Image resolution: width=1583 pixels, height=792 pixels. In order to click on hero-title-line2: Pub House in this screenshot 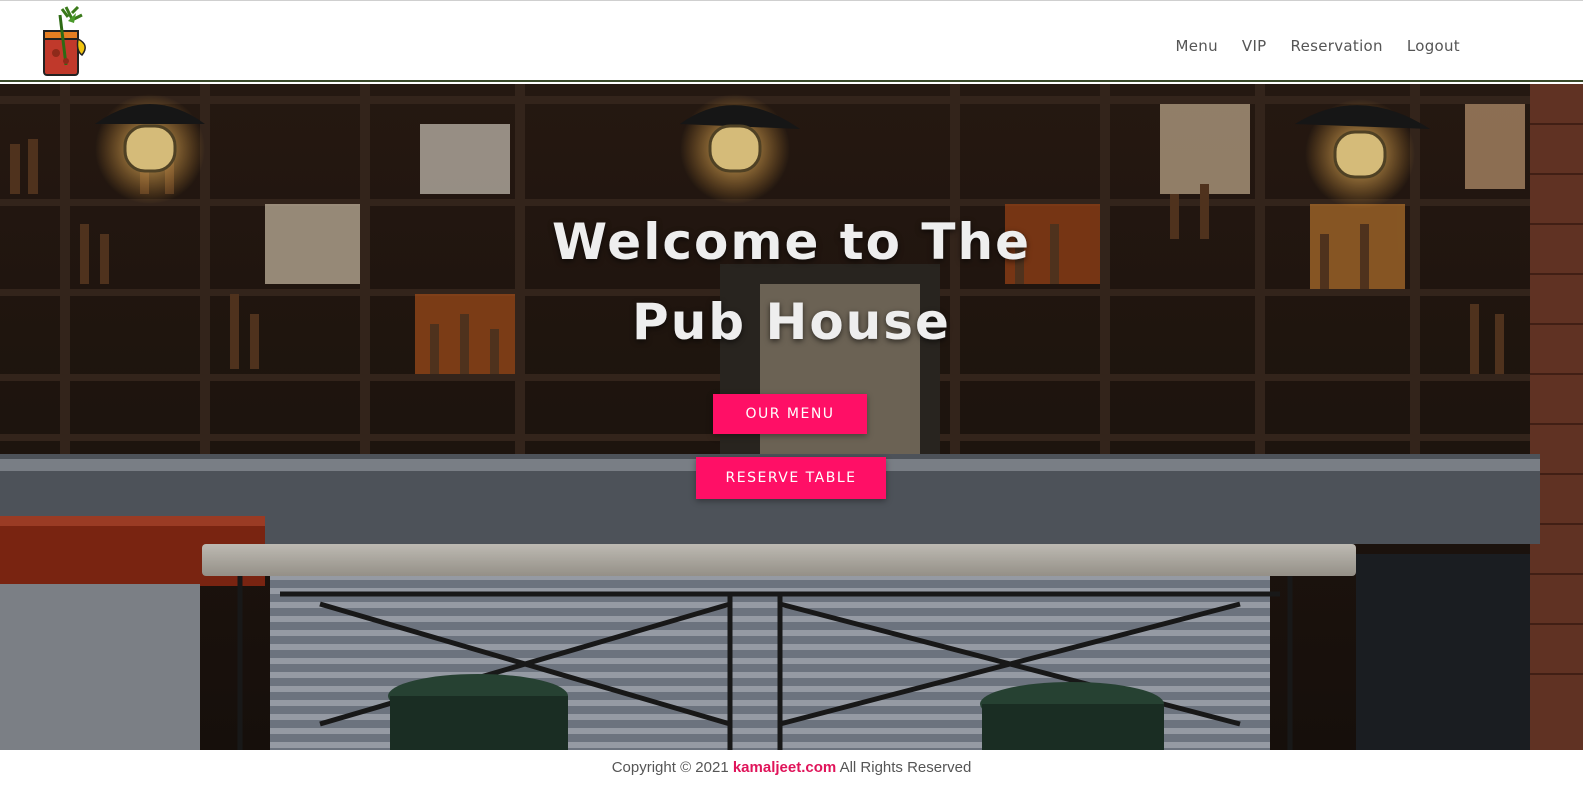, I will do `click(791, 322)`.